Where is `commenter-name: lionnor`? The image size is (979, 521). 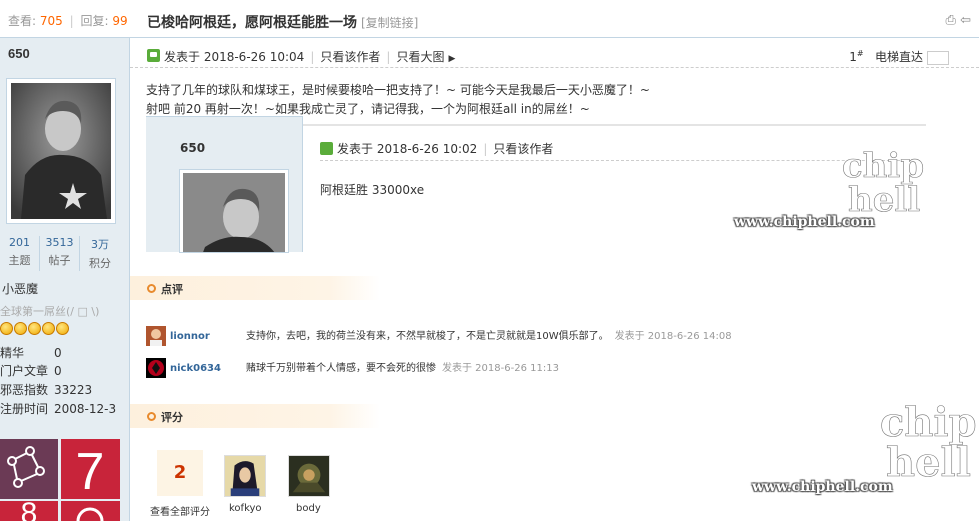 commenter-name: lionnor is located at coordinates (208, 336).